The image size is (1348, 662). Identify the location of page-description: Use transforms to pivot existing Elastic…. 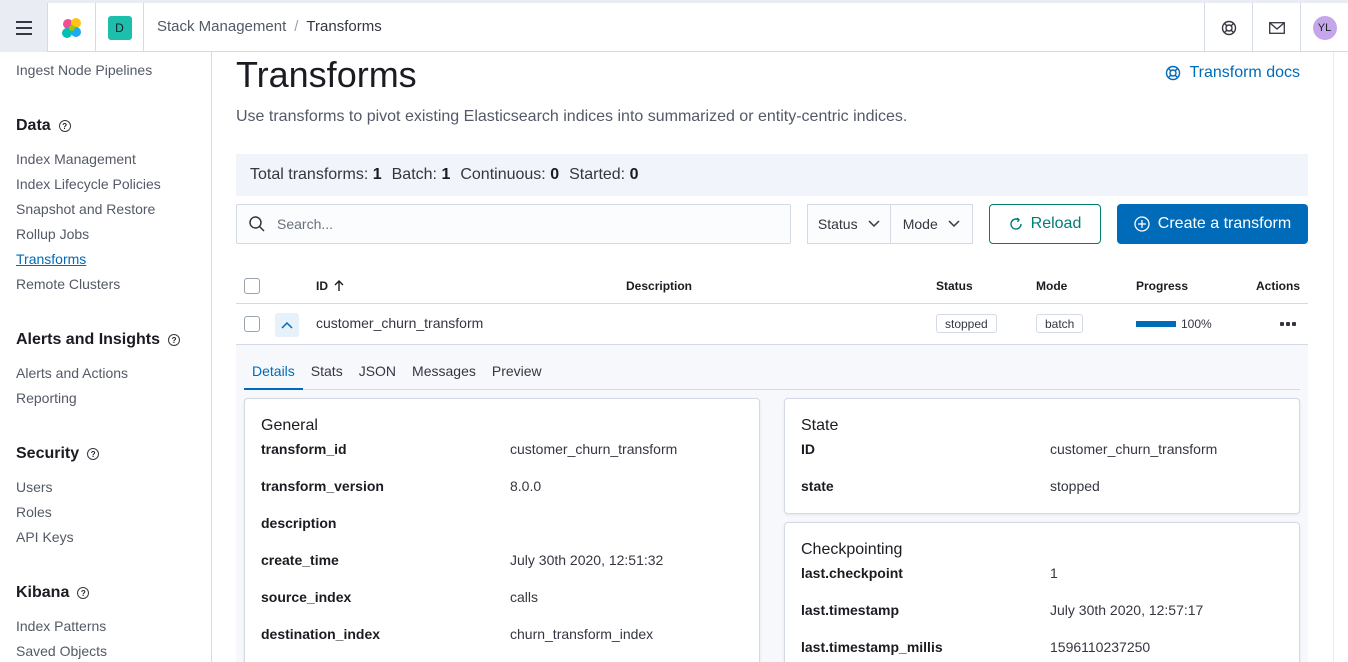
(572, 116).